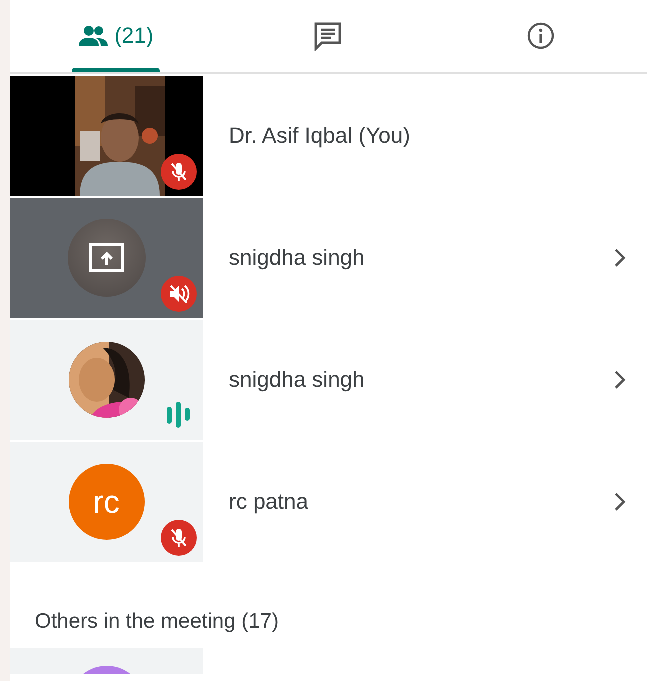 Image resolution: width=647 pixels, height=681 pixels. What do you see at coordinates (269, 502) in the screenshot?
I see `participant-name: rc patna` at bounding box center [269, 502].